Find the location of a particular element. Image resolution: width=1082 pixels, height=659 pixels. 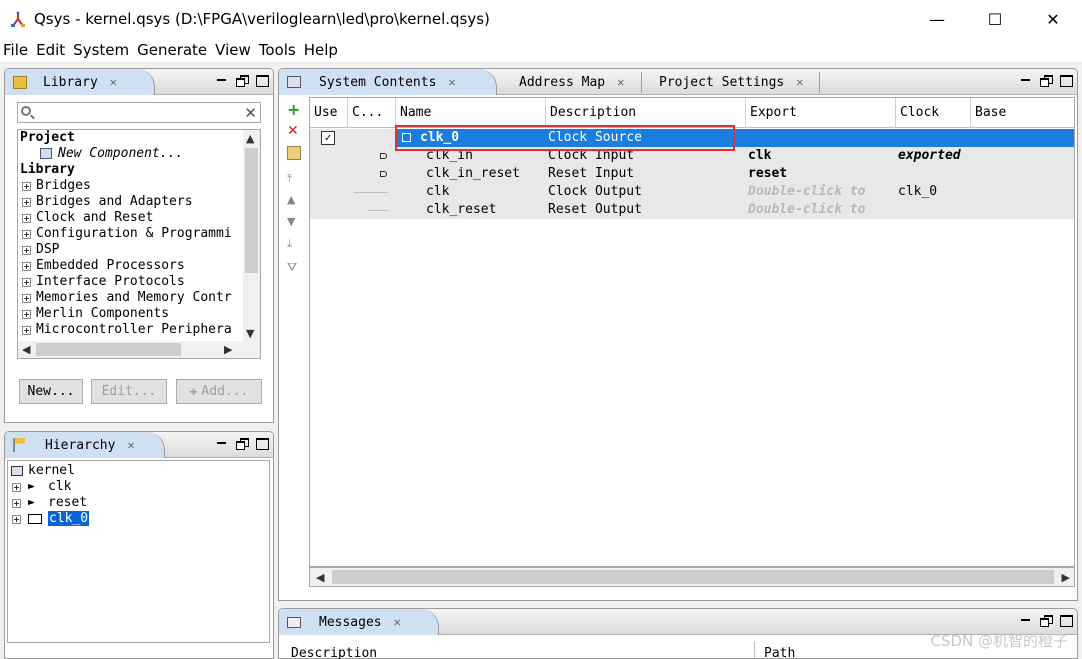

messages-header-description: Description is located at coordinates (334, 652).